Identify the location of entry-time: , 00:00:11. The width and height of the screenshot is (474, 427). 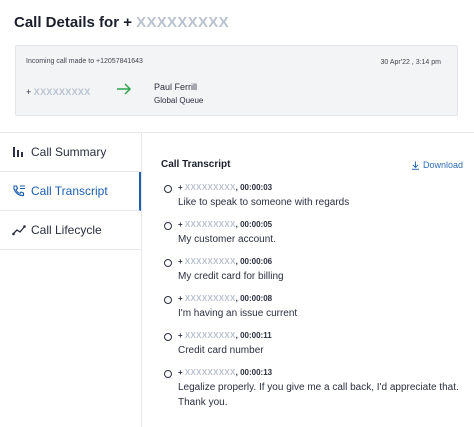
(253, 335).